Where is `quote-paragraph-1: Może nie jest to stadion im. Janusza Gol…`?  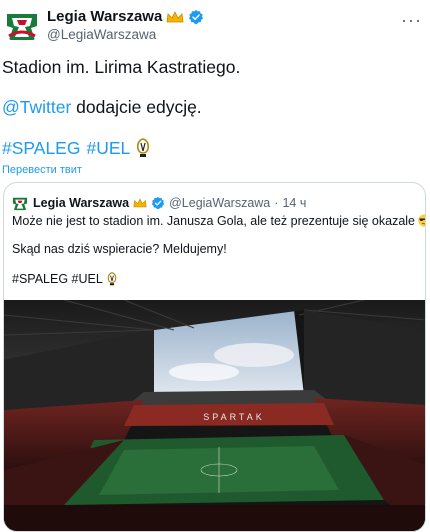
quote-paragraph-1: Może nie jest to stadion im. Janusza Gol… is located at coordinates (218, 221).